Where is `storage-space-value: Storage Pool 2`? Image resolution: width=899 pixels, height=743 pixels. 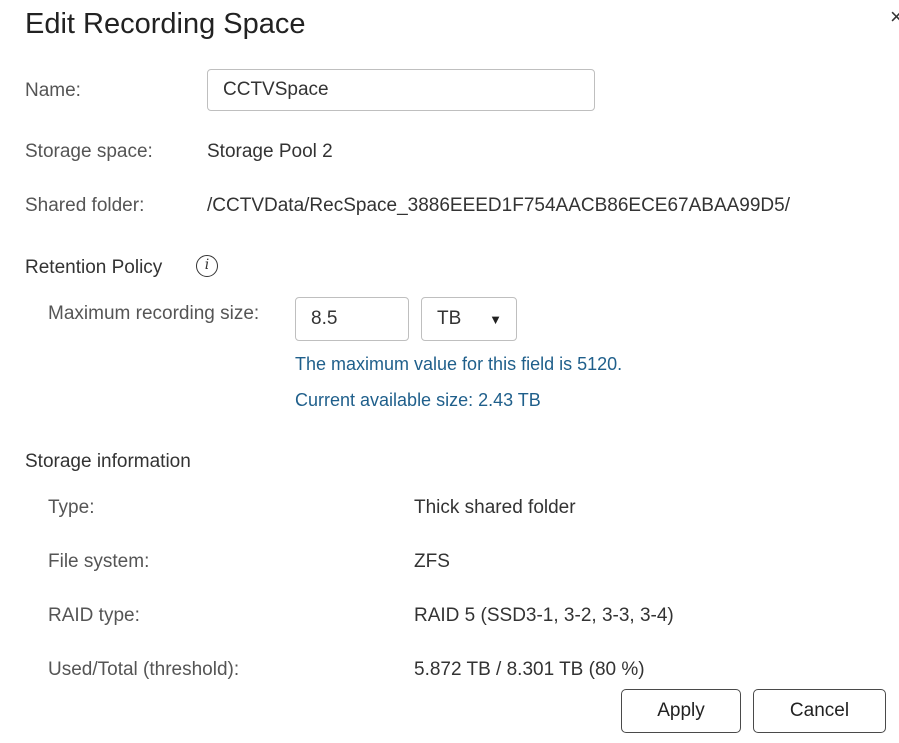
storage-space-value: Storage Pool 2 is located at coordinates (270, 151).